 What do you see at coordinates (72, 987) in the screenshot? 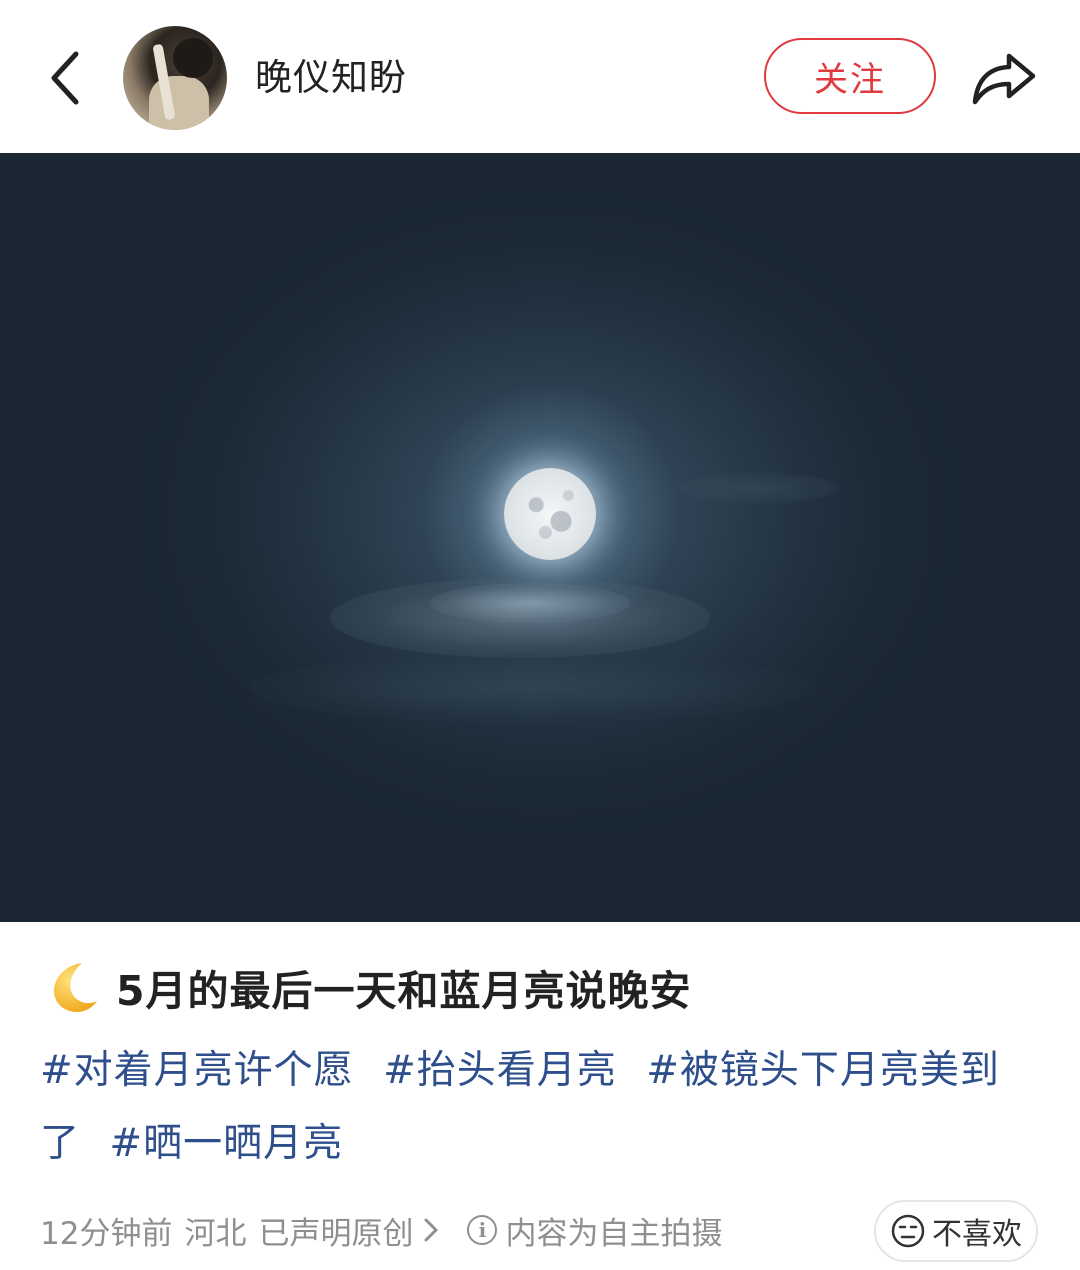
I see `crescent-moon-icon` at bounding box center [72, 987].